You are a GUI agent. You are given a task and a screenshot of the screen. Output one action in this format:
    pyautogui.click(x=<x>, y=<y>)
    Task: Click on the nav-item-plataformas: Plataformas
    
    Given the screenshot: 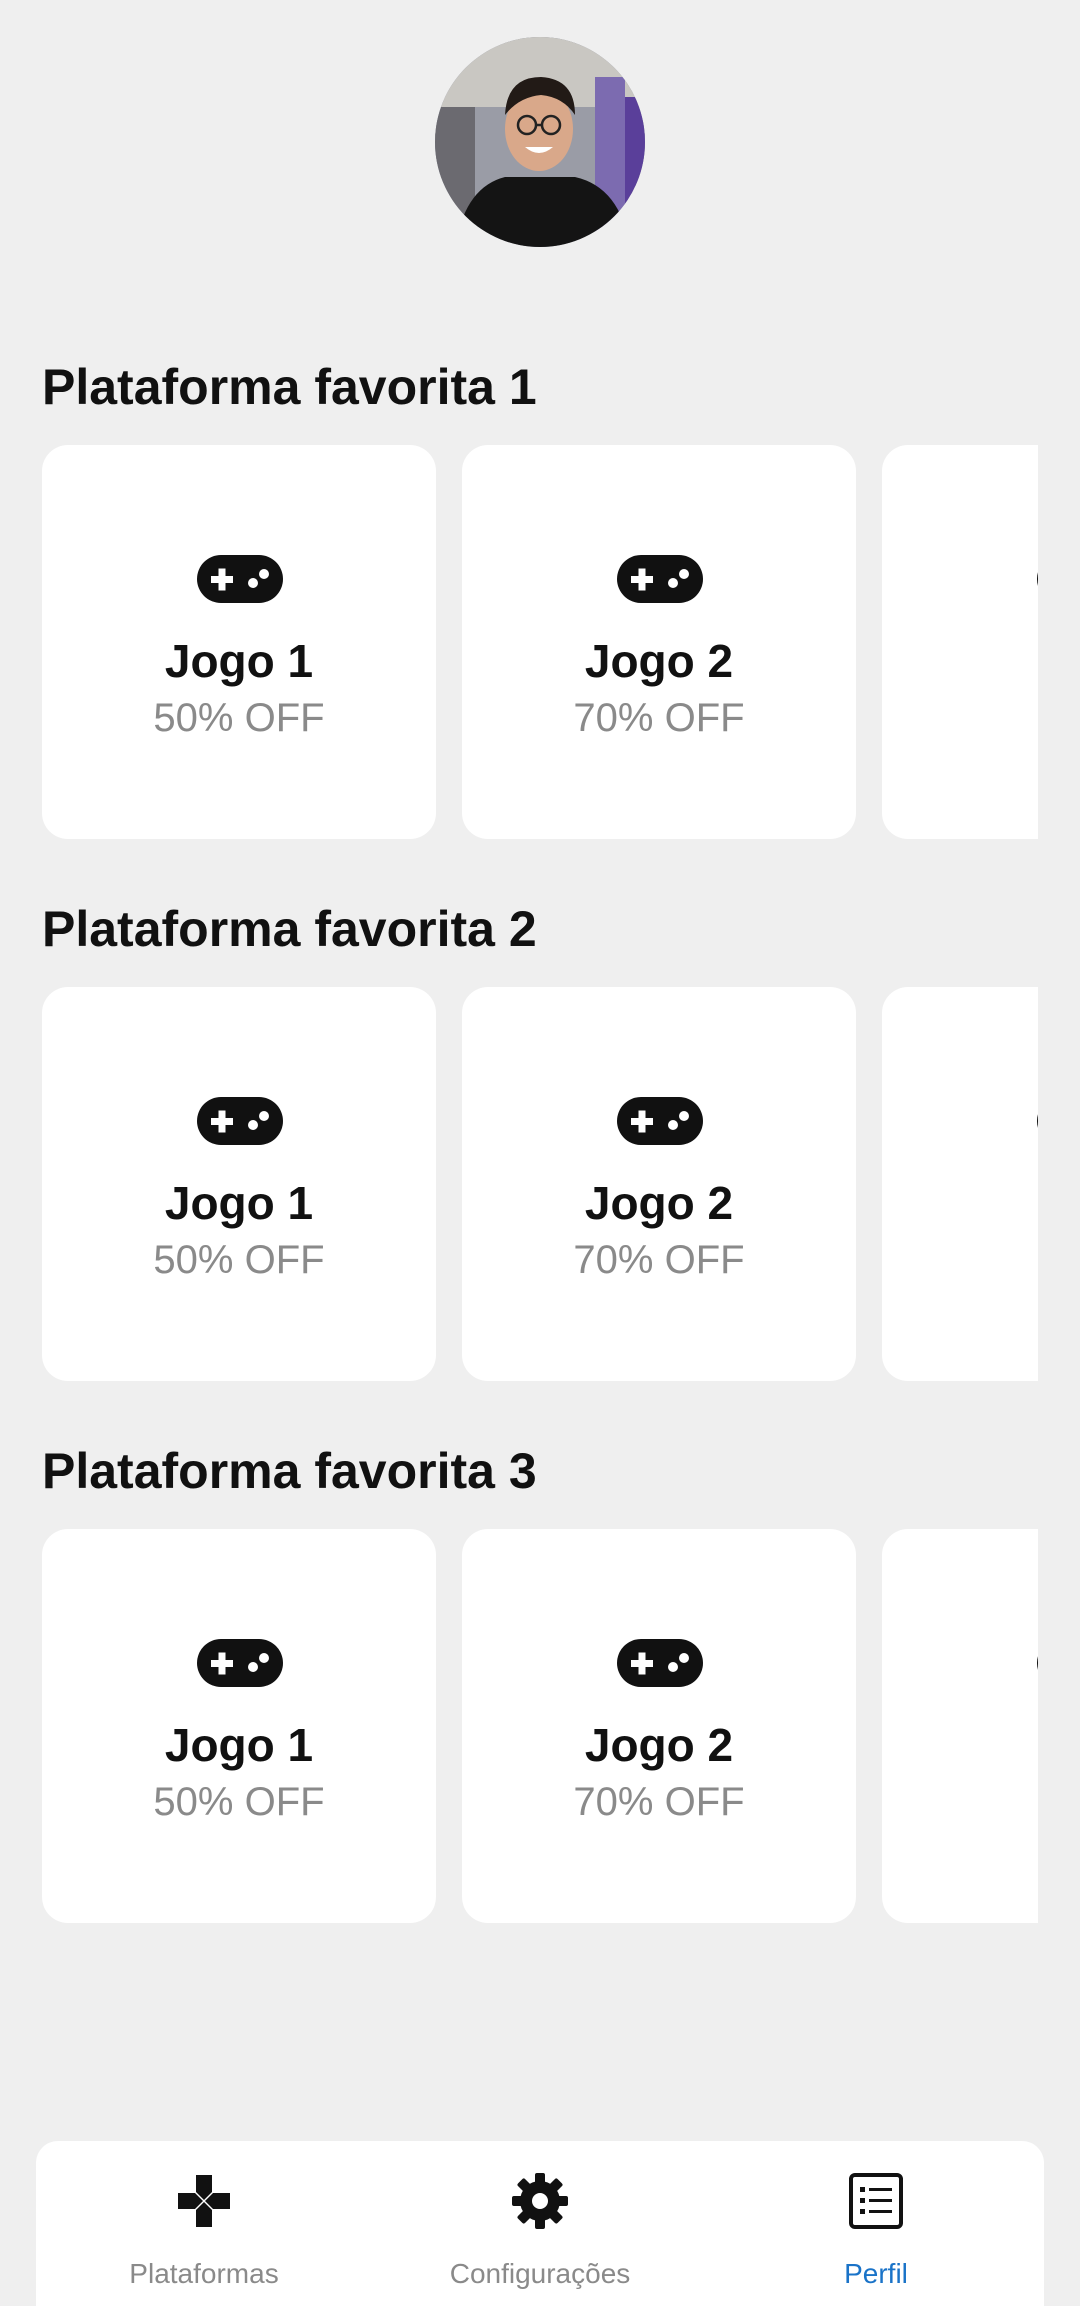 What is the action you would take?
    pyautogui.click(x=204, y=2223)
    